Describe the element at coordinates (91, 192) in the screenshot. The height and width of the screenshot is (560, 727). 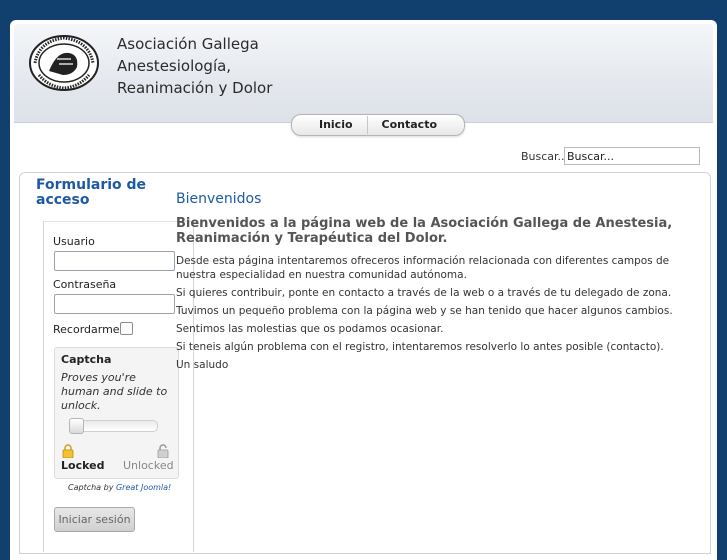
I see `login-form-title: Formulario de acceso` at that location.